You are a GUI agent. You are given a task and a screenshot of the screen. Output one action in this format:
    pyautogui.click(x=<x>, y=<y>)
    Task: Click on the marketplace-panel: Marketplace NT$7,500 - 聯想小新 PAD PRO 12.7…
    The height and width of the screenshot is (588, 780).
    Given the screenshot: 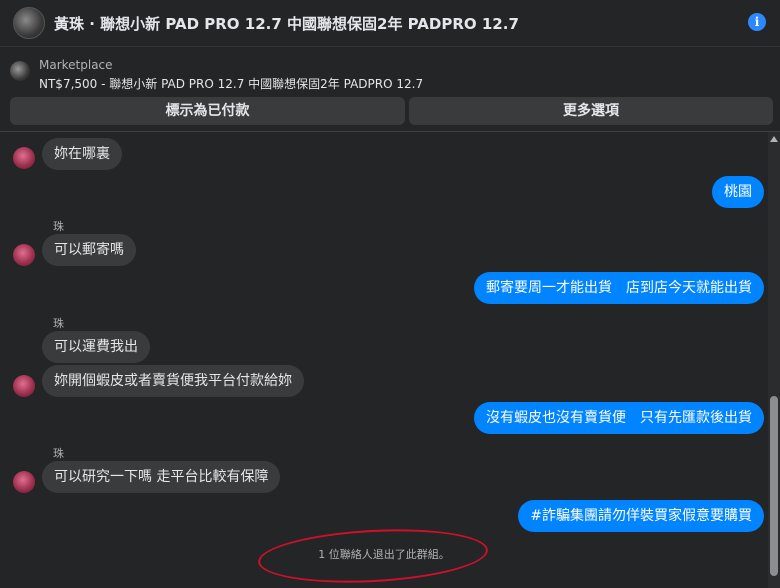 What is the action you would take?
    pyautogui.click(x=390, y=89)
    